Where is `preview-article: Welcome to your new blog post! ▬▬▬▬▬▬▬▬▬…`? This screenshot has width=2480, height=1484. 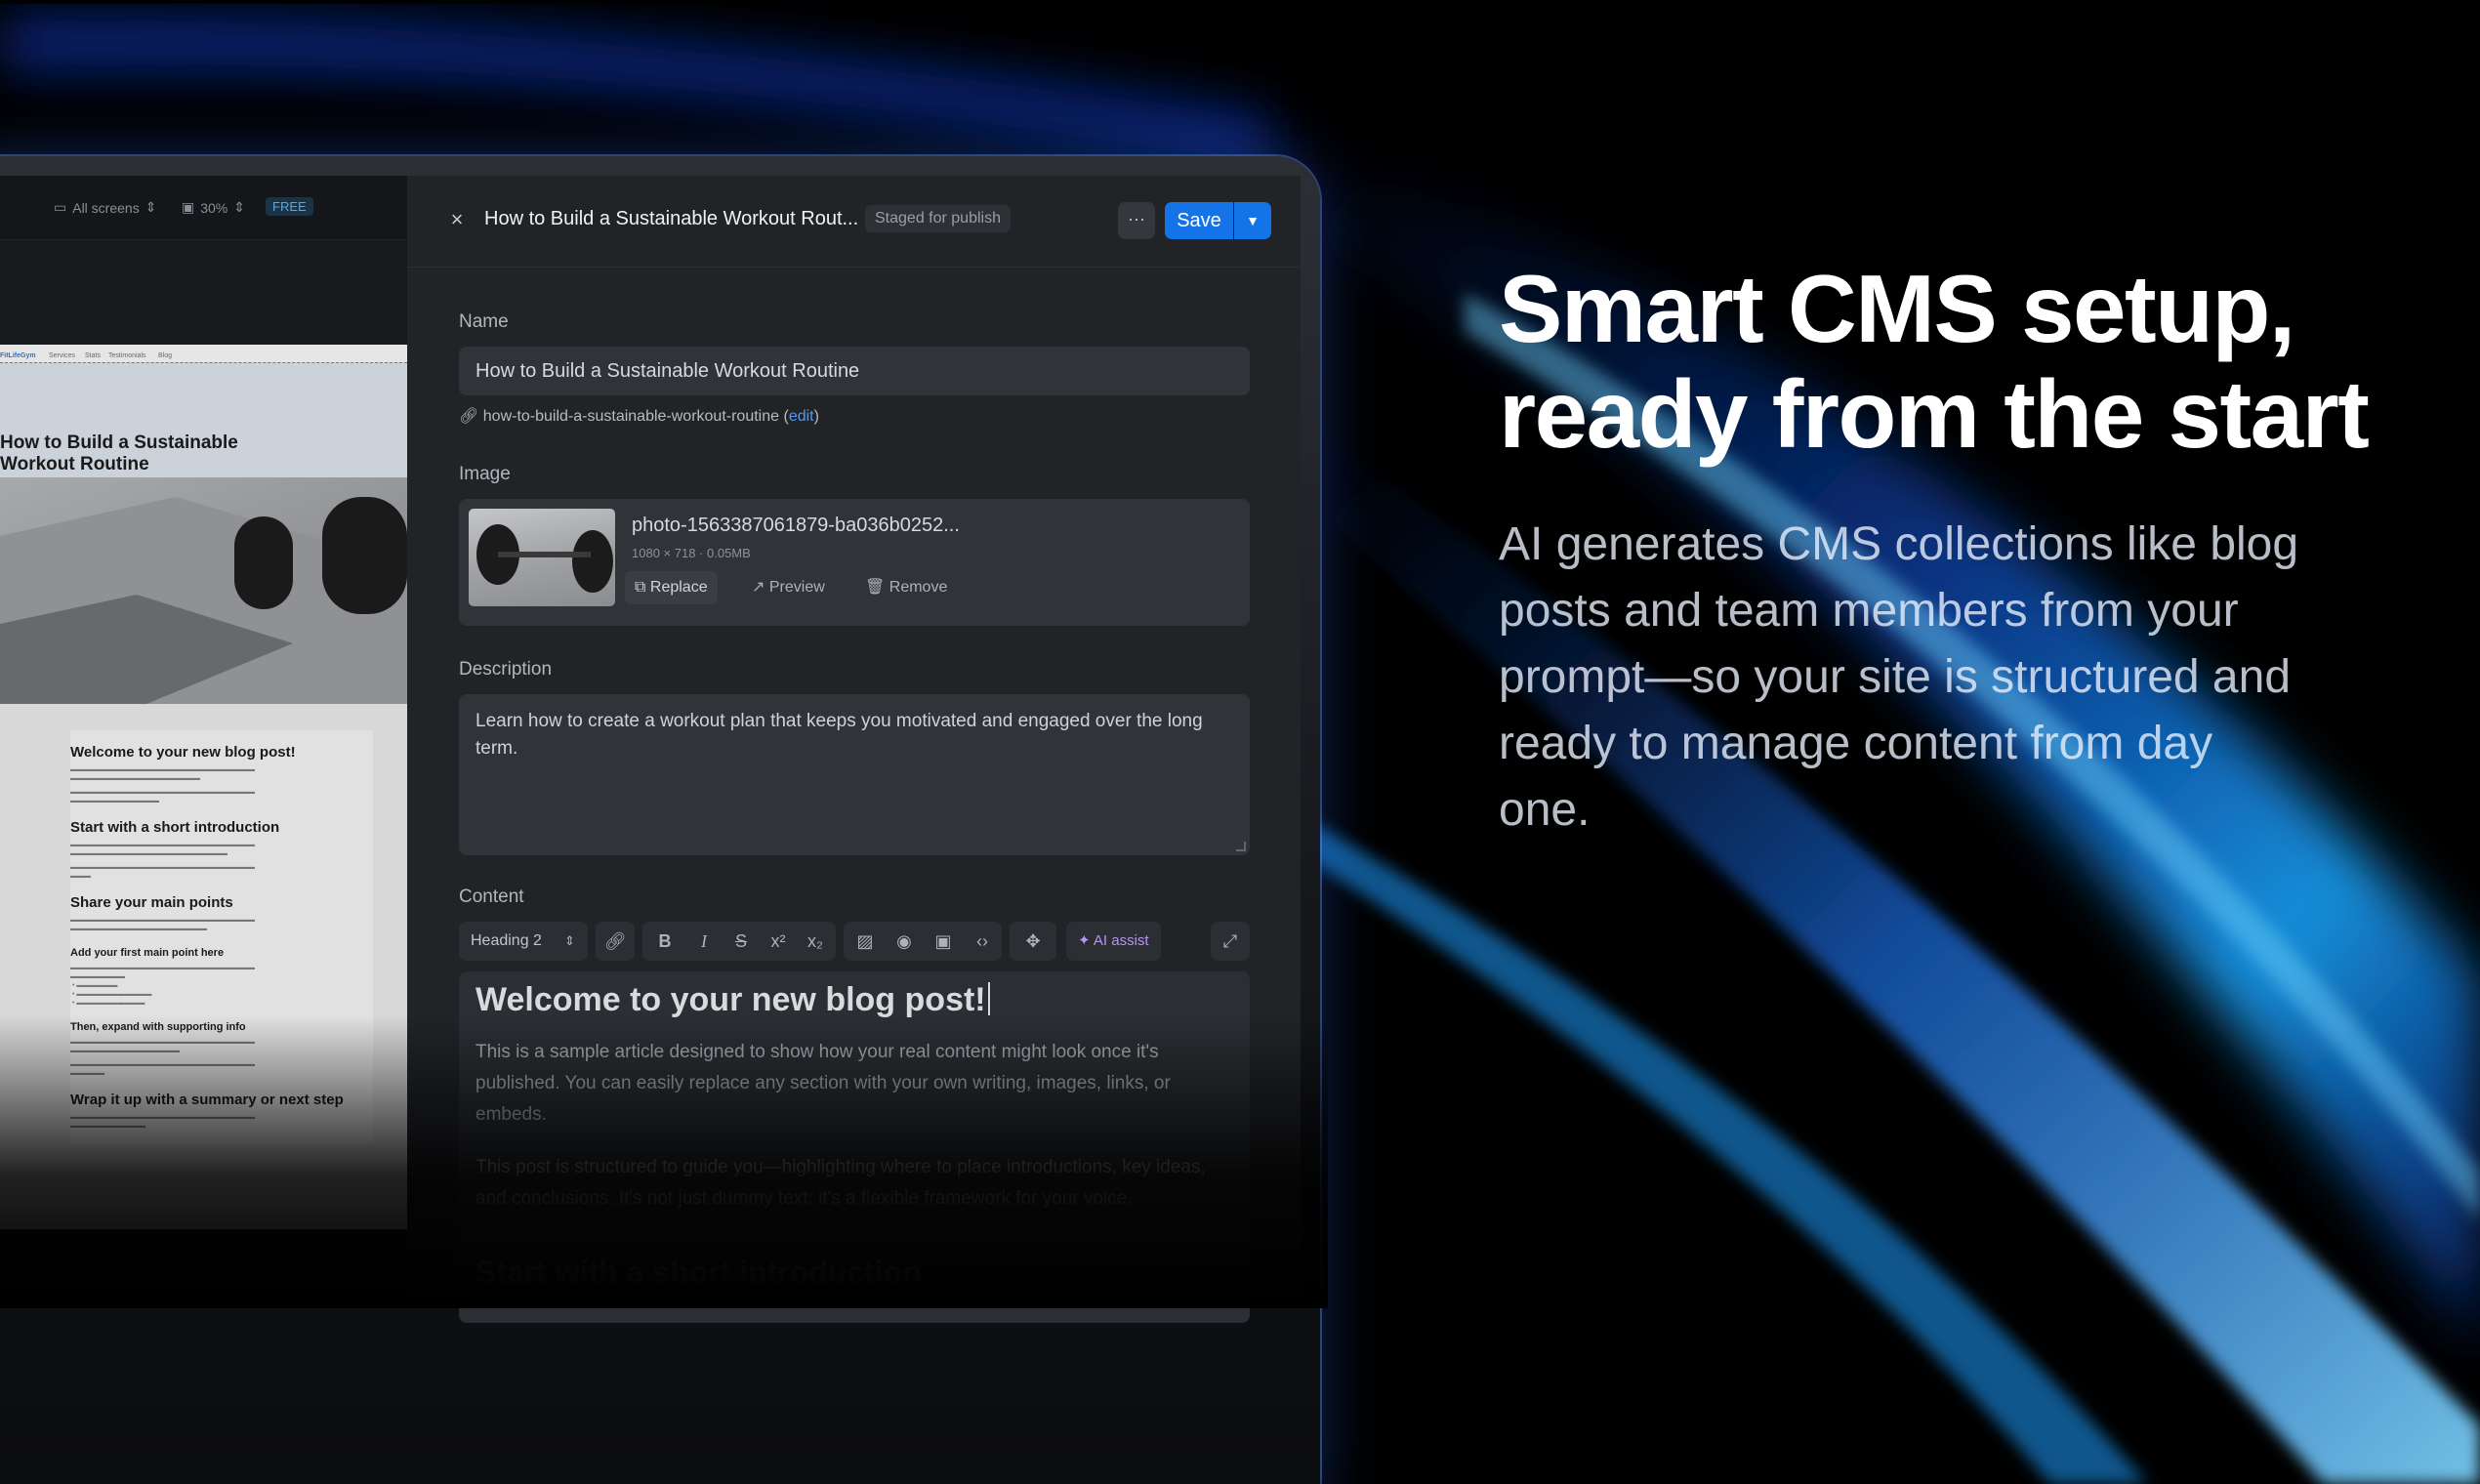
preview-article: Welcome to your new blog post! ▬▬▬▬▬▬▬▬▬… is located at coordinates (221, 937).